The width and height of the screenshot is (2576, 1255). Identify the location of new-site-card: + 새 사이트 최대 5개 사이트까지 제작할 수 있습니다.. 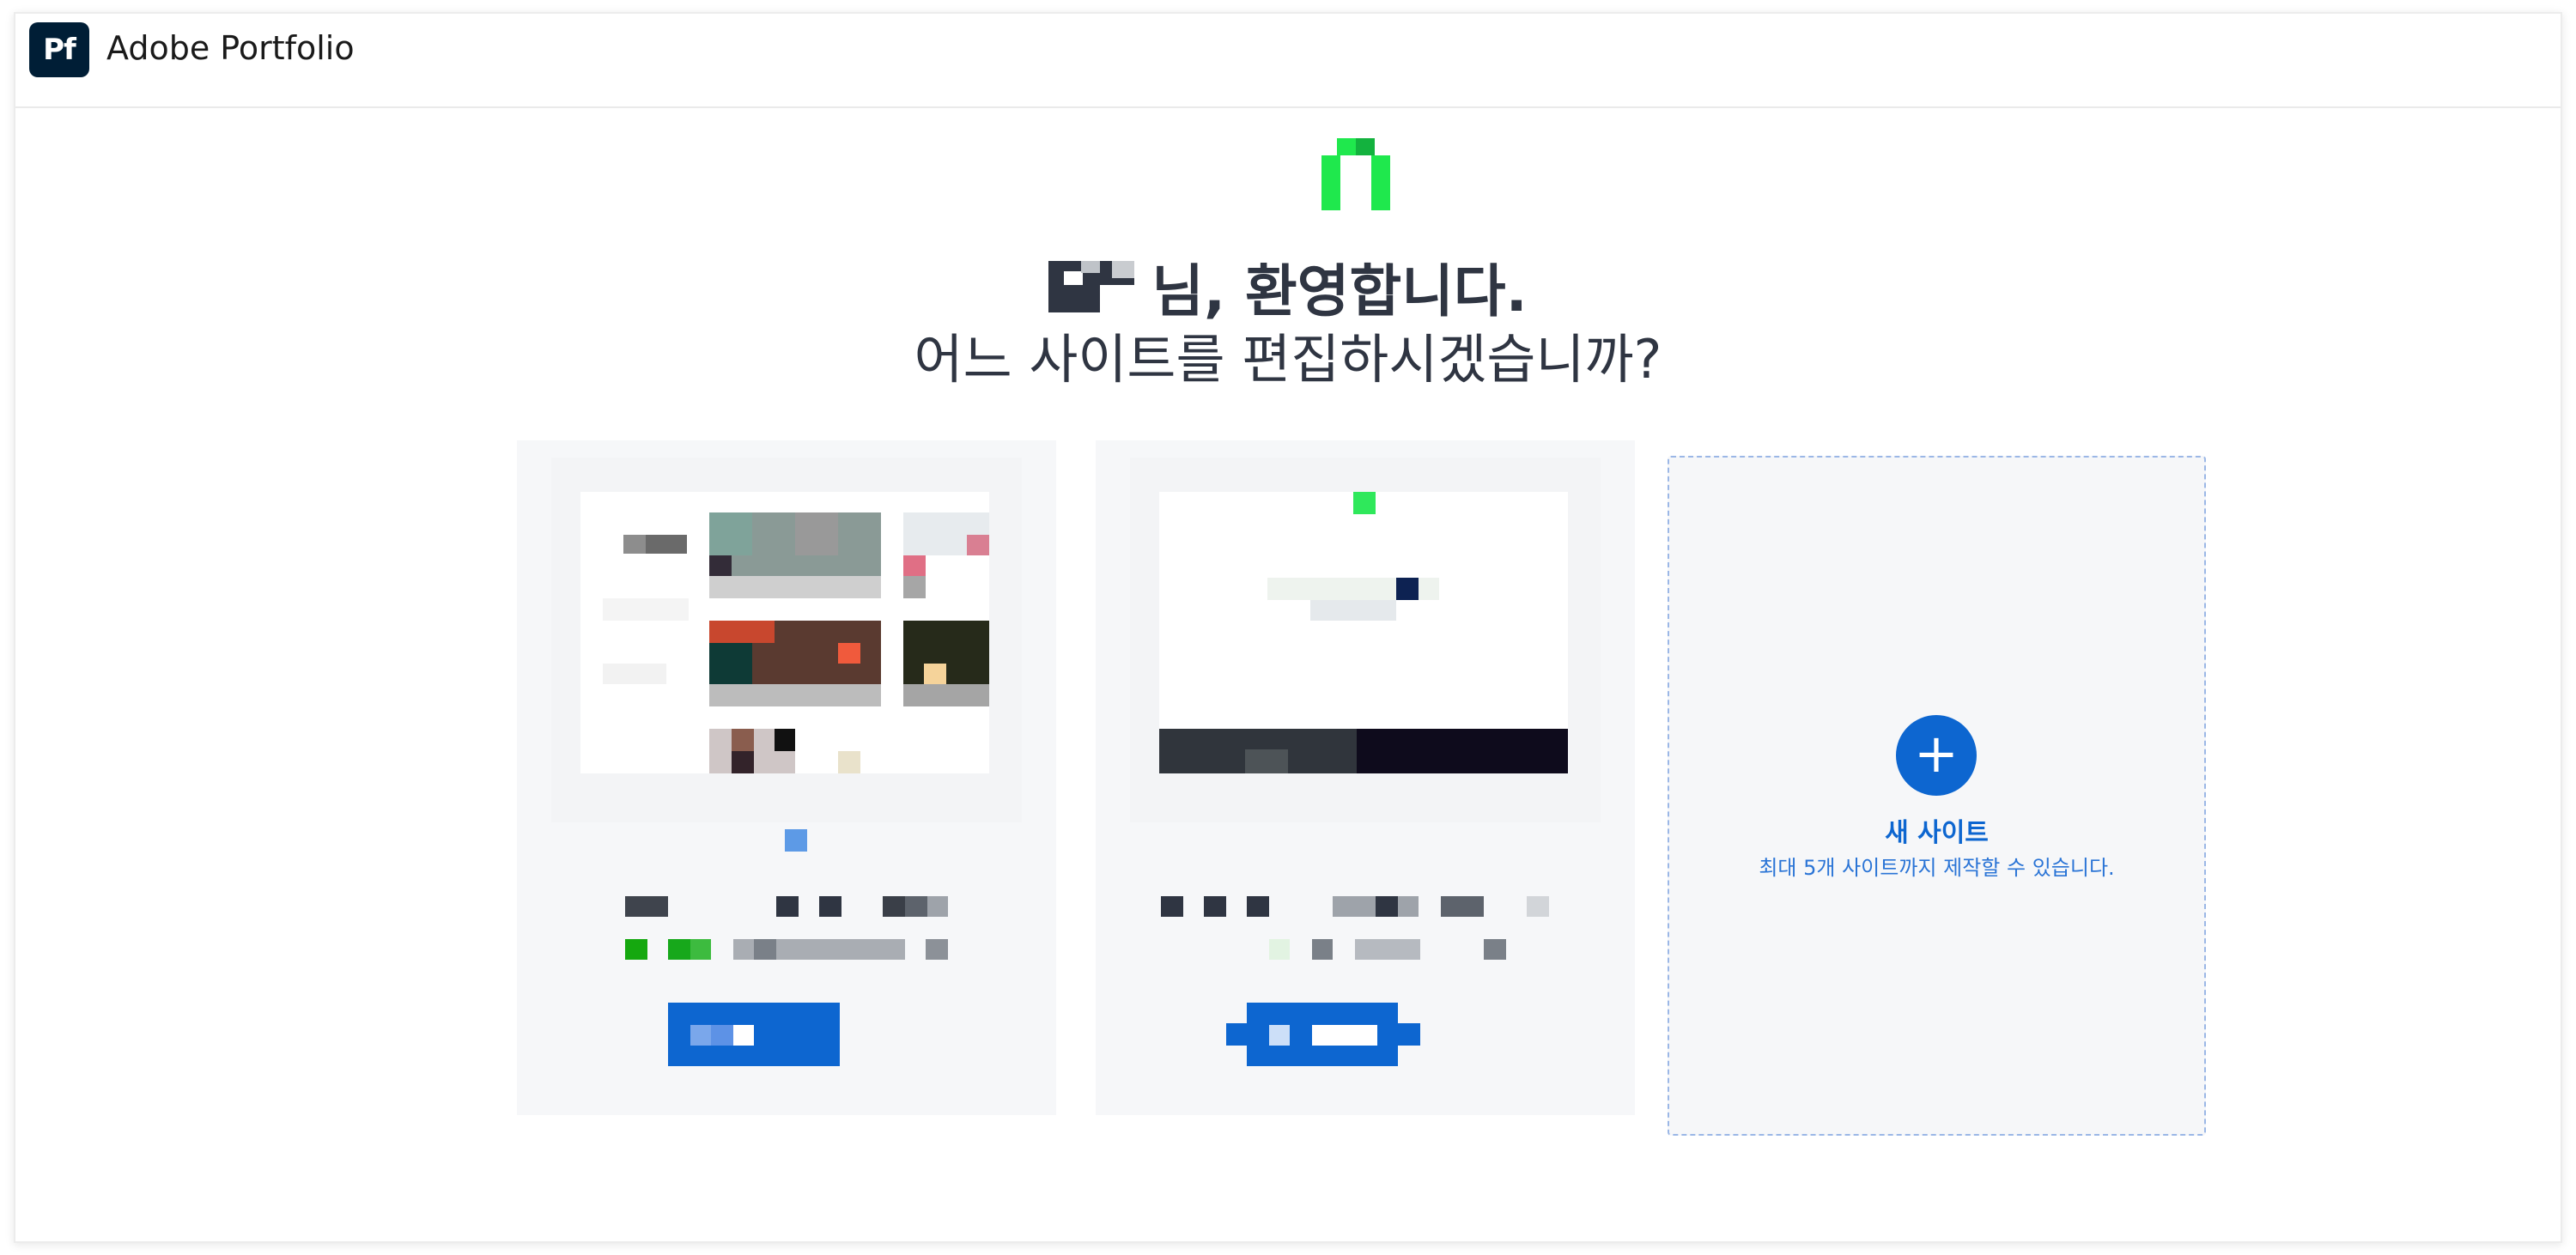
(1937, 796).